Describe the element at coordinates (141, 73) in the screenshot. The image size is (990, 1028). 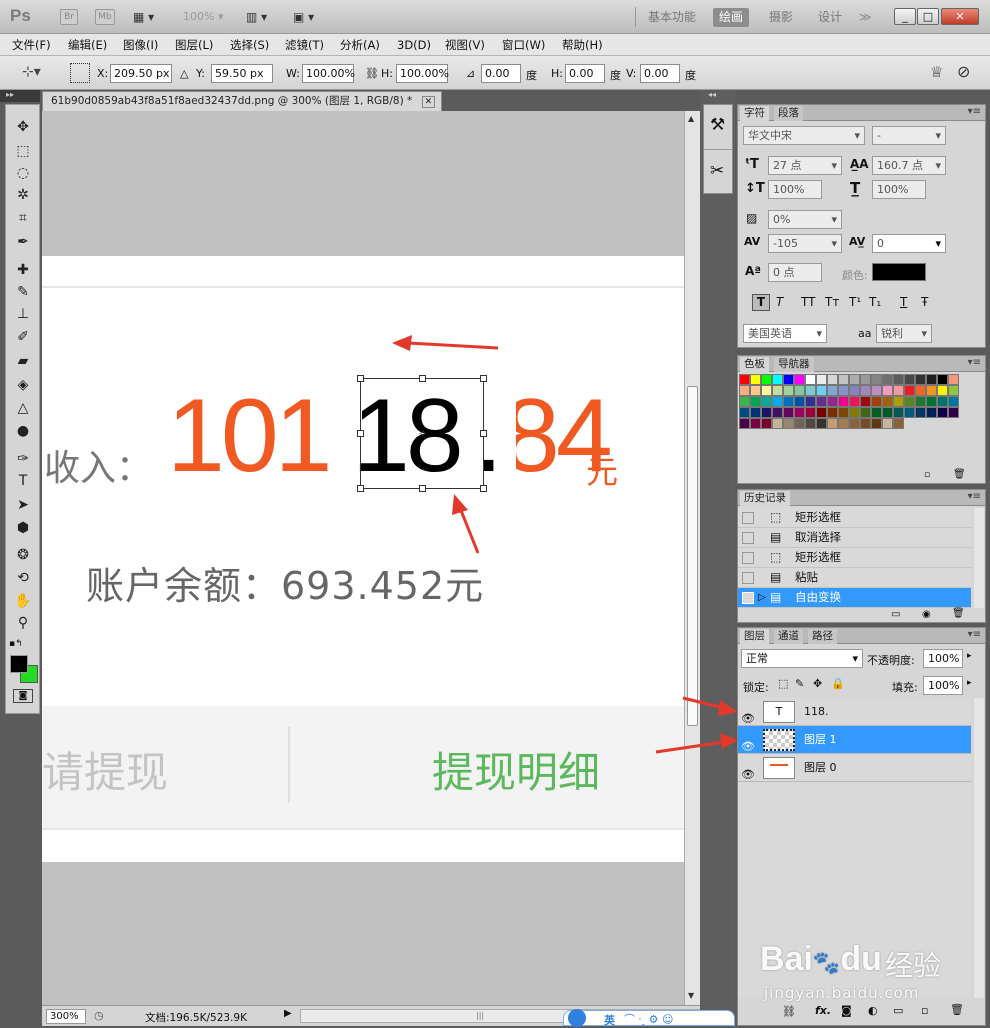
I see `x-position-input: 209.50 px` at that location.